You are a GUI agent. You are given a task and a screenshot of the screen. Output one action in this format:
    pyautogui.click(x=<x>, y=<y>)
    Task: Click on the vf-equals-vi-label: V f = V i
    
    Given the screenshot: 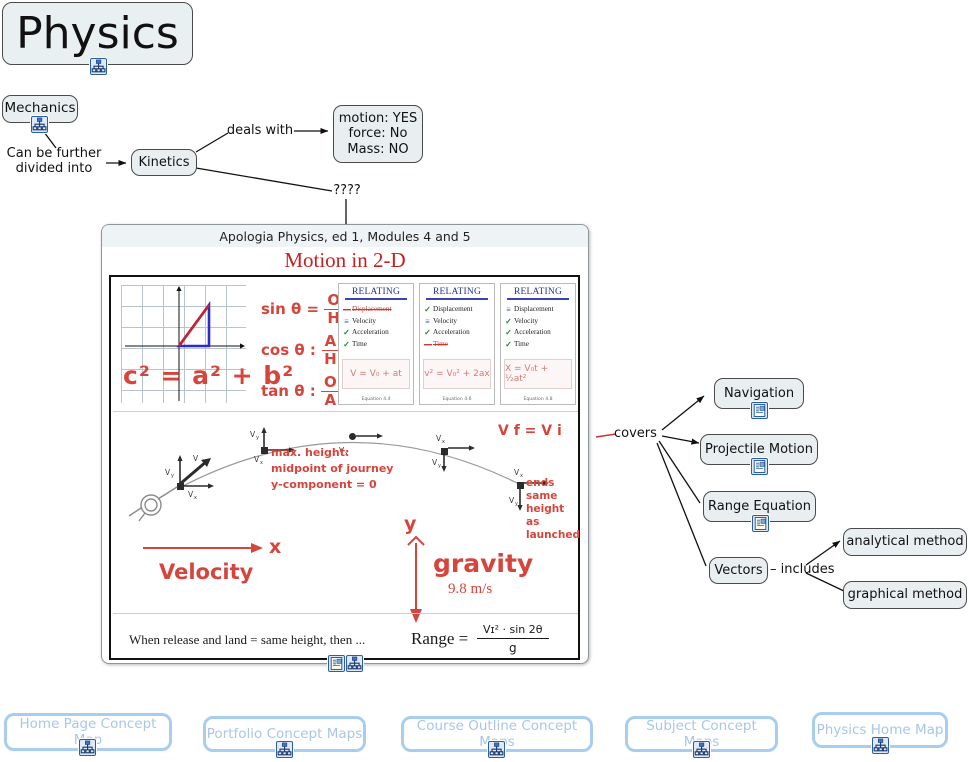 What is the action you would take?
    pyautogui.click(x=530, y=431)
    